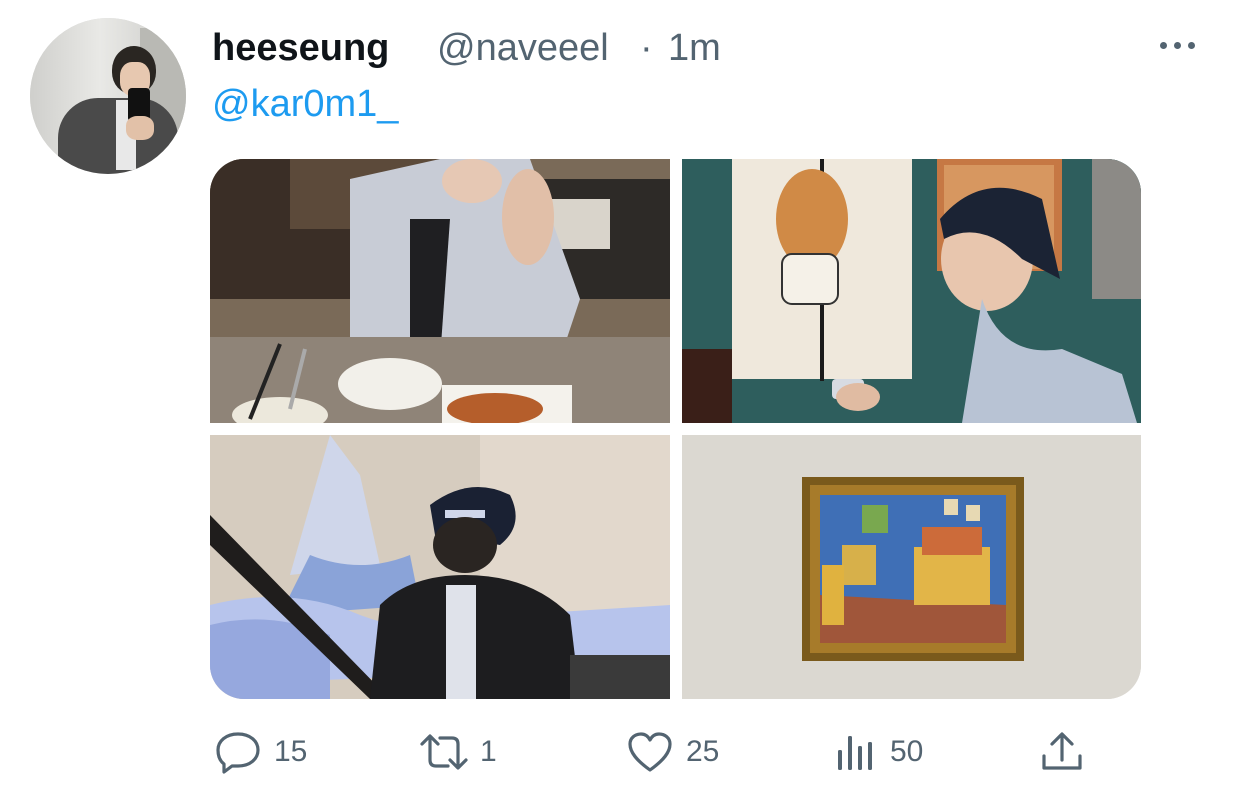 This screenshot has height=789, width=1242. I want to click on share-icon, so click(1062, 752).